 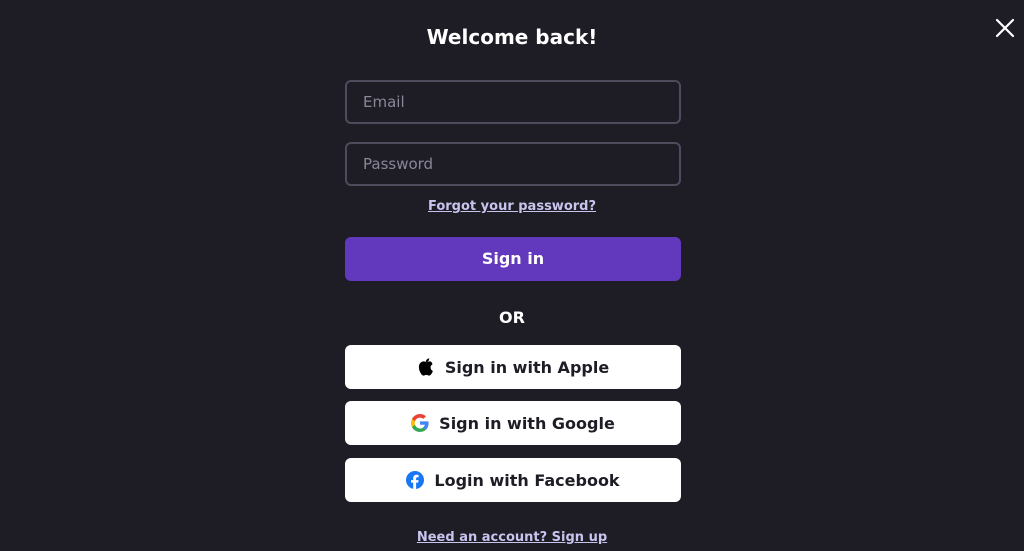 I want to click on facebook-icon, so click(x=415, y=480).